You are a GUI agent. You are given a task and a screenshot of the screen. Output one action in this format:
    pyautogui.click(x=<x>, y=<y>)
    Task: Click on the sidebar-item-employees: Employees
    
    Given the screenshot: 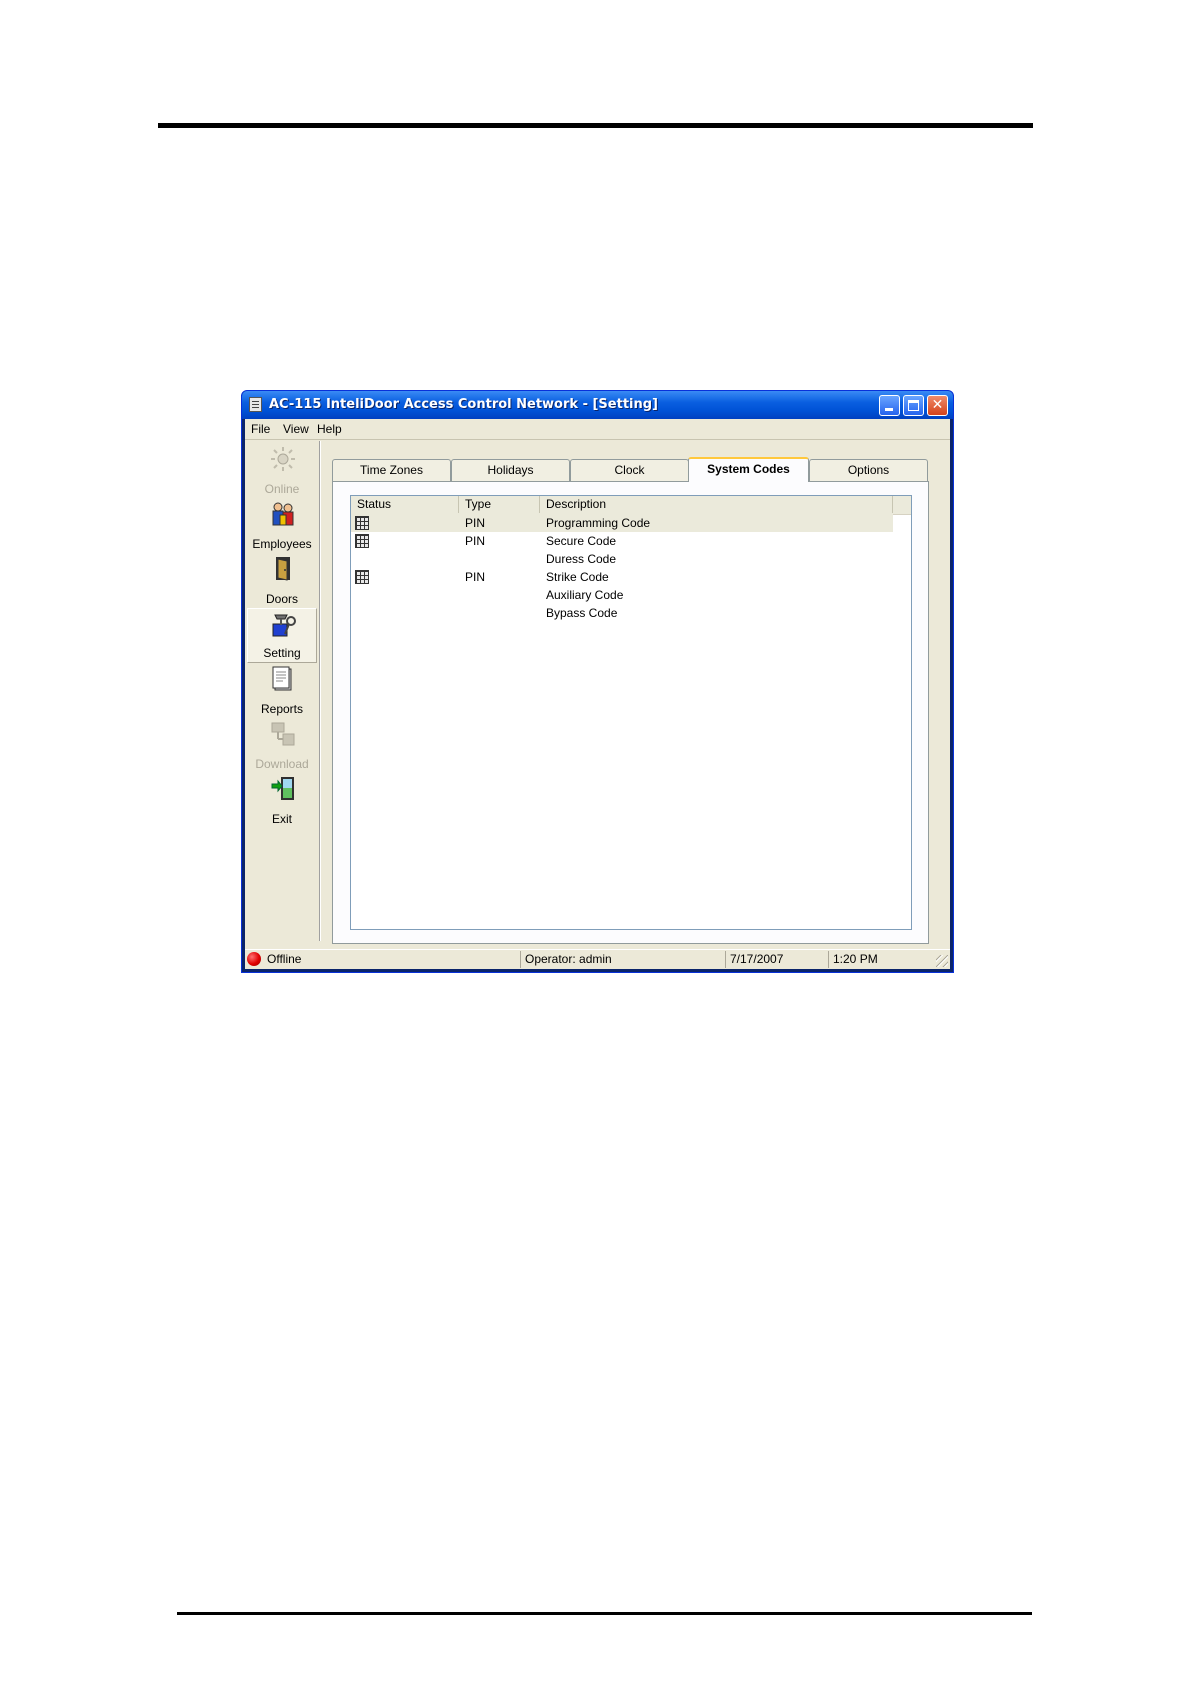 What is the action you would take?
    pyautogui.click(x=282, y=525)
    